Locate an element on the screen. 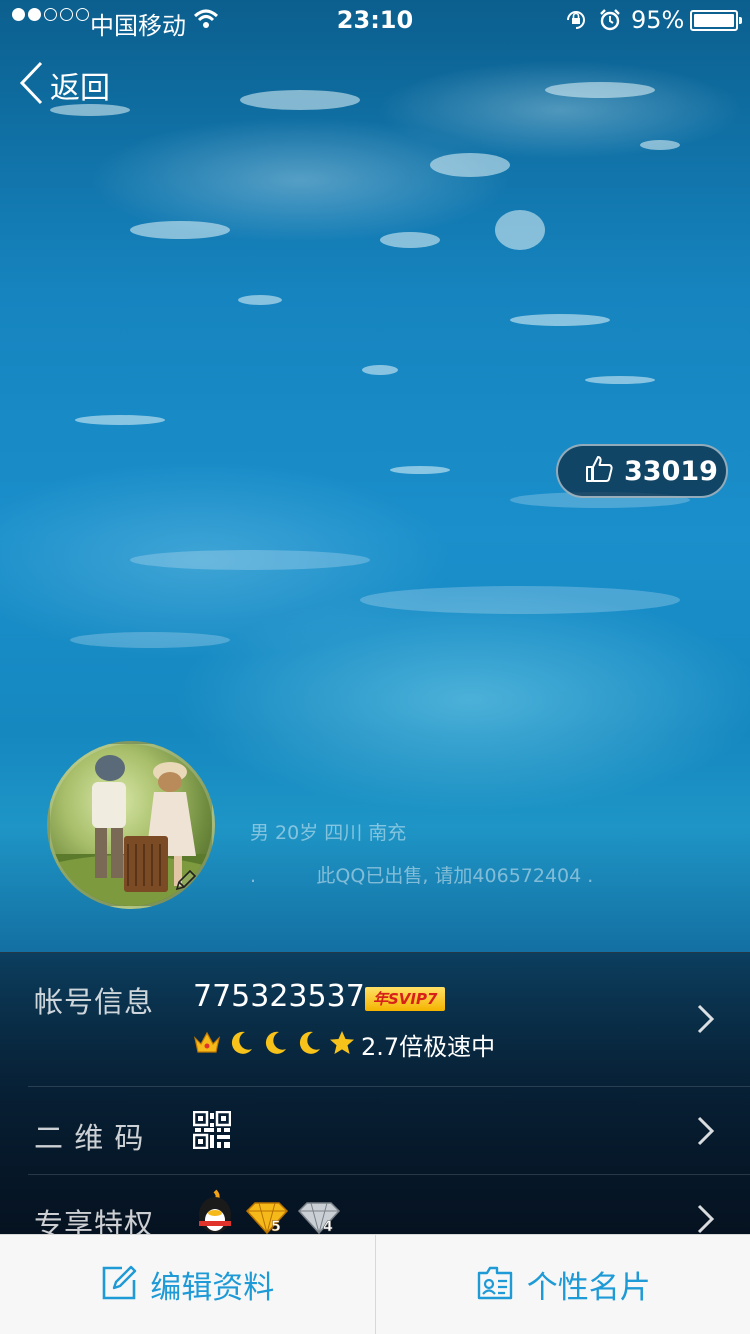 The image size is (750, 1334). account-info-label: 帐号信息 is located at coordinates (94, 1002).